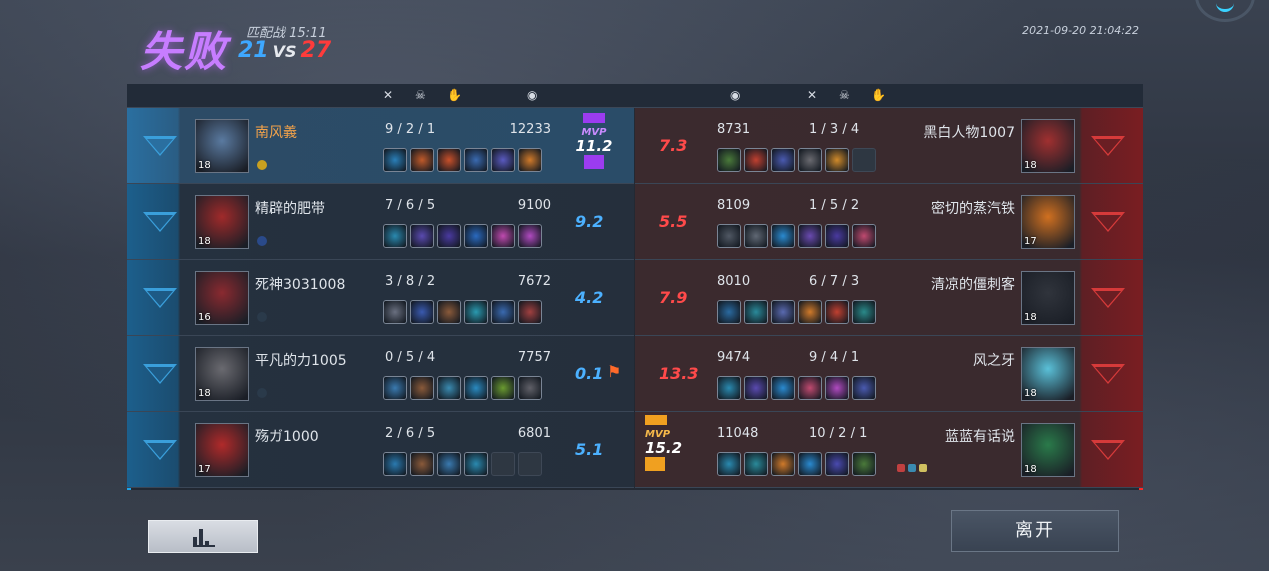 The height and width of the screenshot is (571, 1269). I want to click on gold-stat: 8010, so click(734, 281).